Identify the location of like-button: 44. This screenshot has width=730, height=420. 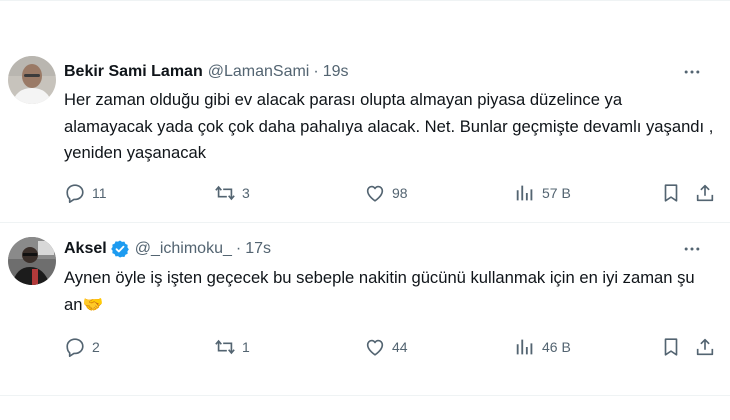
(386, 347).